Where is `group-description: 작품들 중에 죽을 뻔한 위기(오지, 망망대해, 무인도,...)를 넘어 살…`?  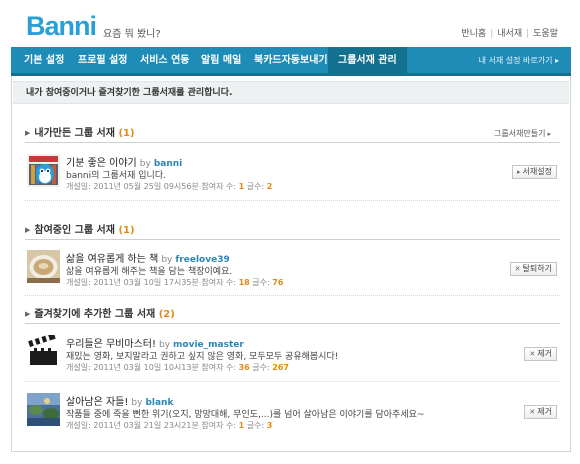 group-description: 작품들 중에 죽을 뻔한 위기(오지, 망망대해, 무인도,...)를 넘어 살… is located at coordinates (245, 415).